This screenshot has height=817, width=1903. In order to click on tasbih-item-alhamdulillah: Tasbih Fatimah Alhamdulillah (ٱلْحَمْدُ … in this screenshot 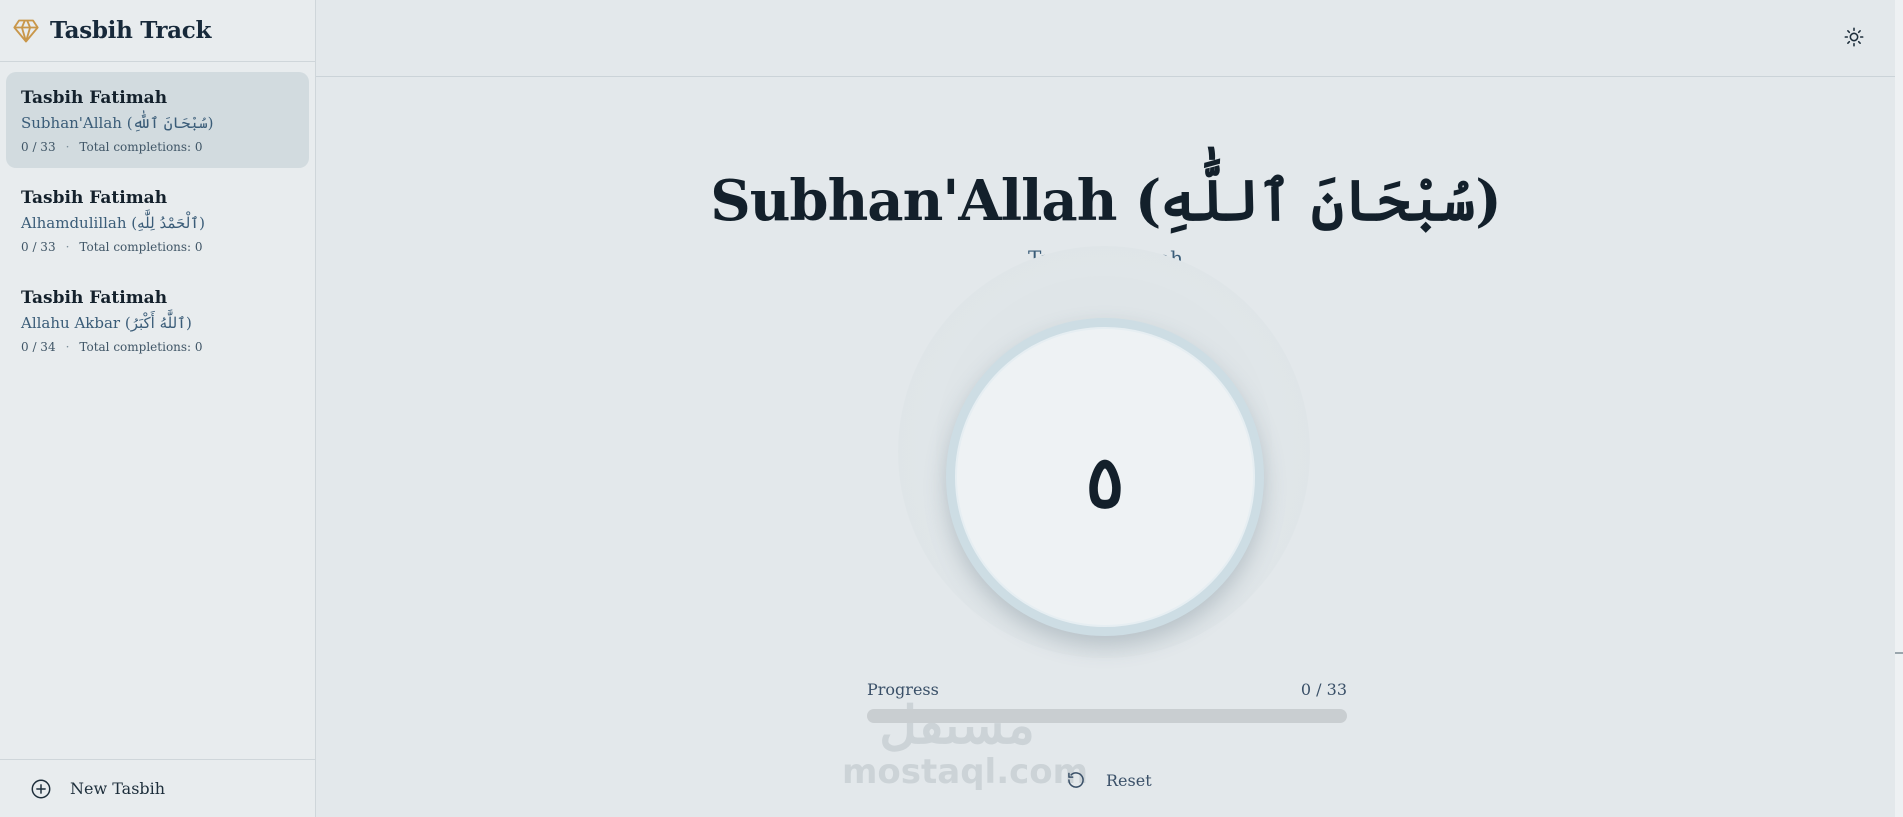, I will do `click(157, 220)`.